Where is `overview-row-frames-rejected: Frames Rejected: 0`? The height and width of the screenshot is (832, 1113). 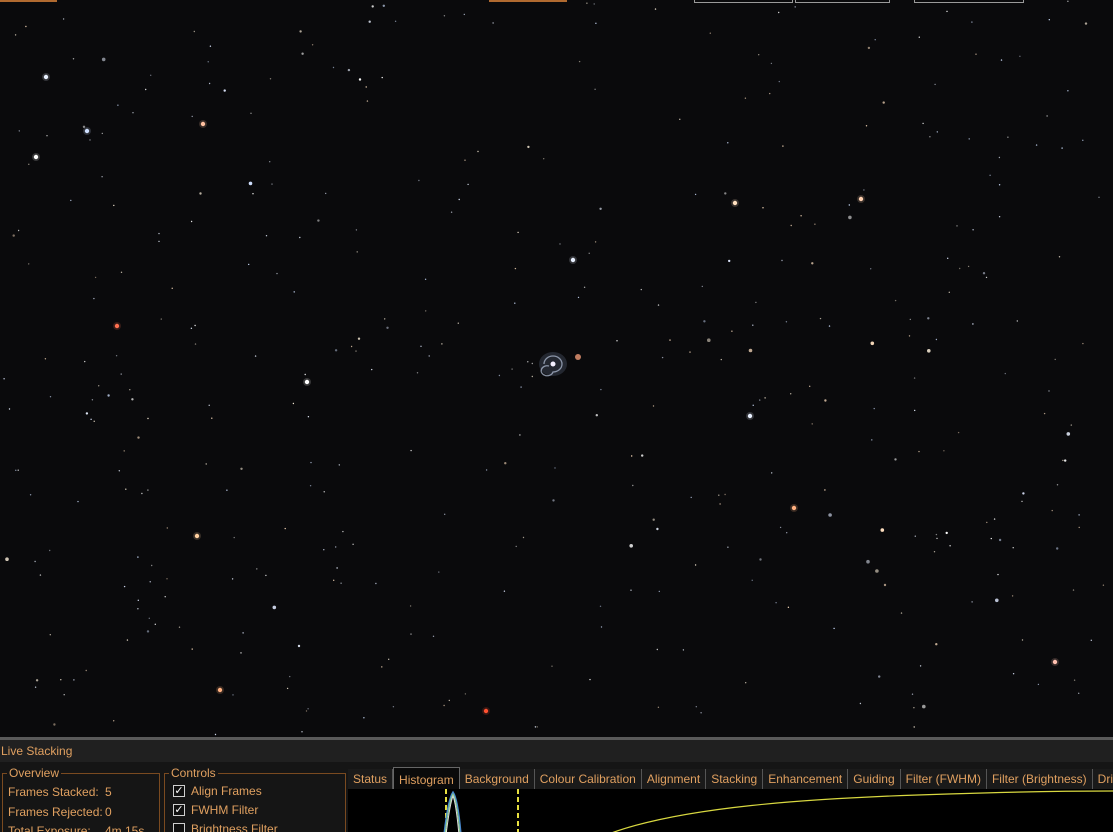
overview-row-frames-rejected: Frames Rejected: 0 is located at coordinates (60, 812).